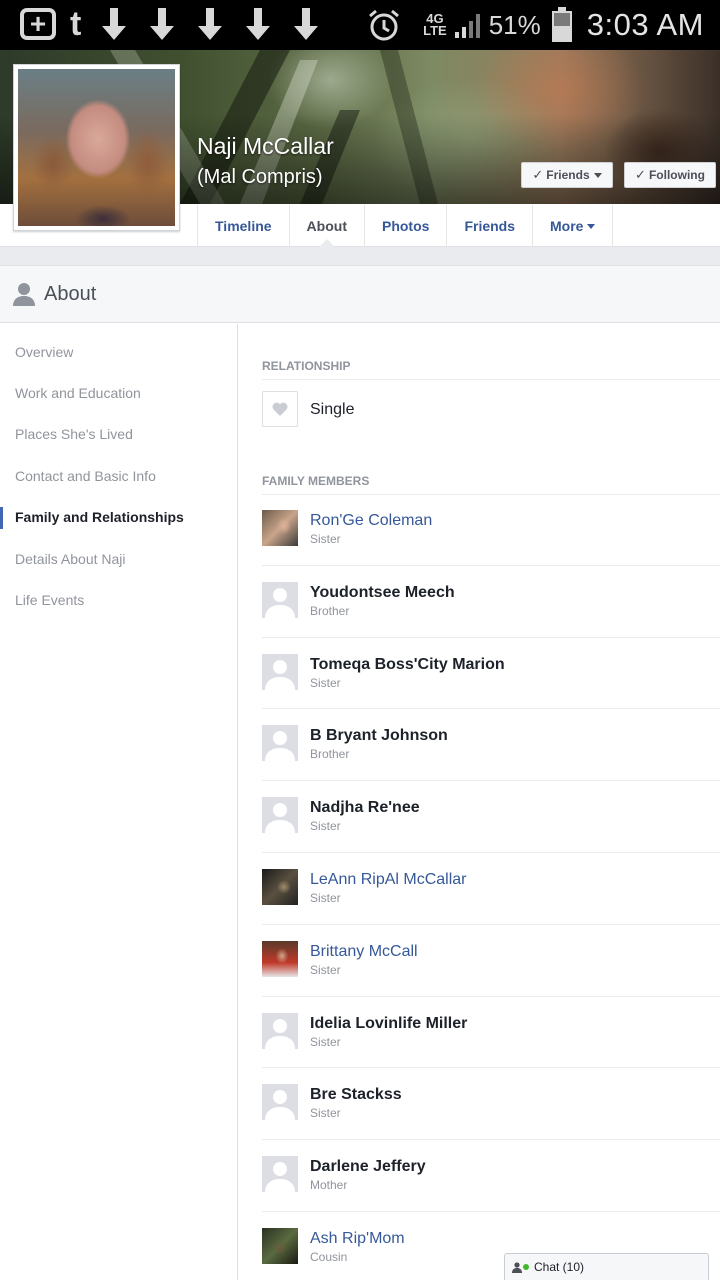  What do you see at coordinates (491, 1033) in the screenshot?
I see `family-member-item: Idelia Lovinlife Miller Sister` at bounding box center [491, 1033].